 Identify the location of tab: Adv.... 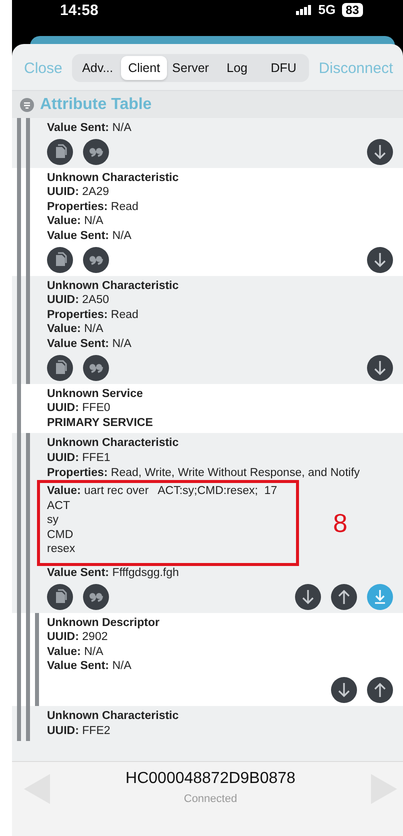
(97, 68).